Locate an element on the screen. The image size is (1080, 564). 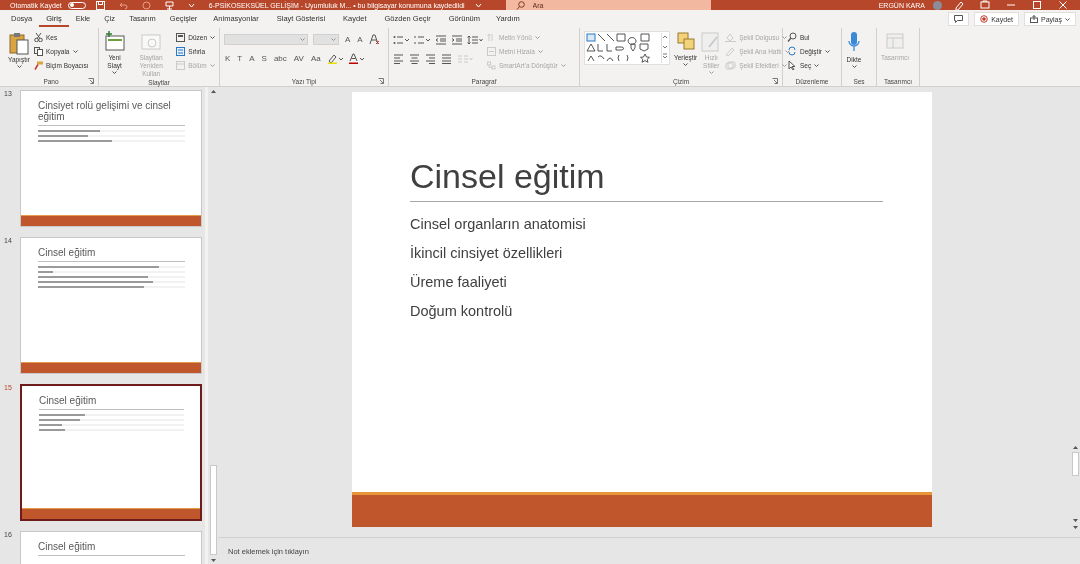
align-right-icon is located at coordinates (430, 58).